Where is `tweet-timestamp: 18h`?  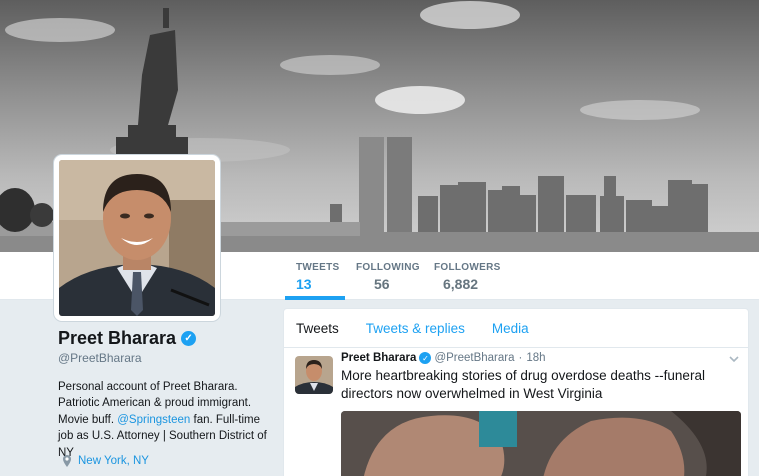 tweet-timestamp: 18h is located at coordinates (535, 358).